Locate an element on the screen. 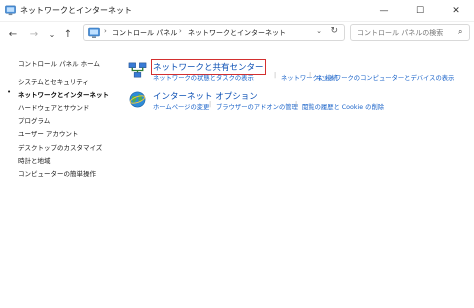 The image size is (474, 308). sidebar-item-network-internet: ネットワークとインターネット is located at coordinates (63, 95).